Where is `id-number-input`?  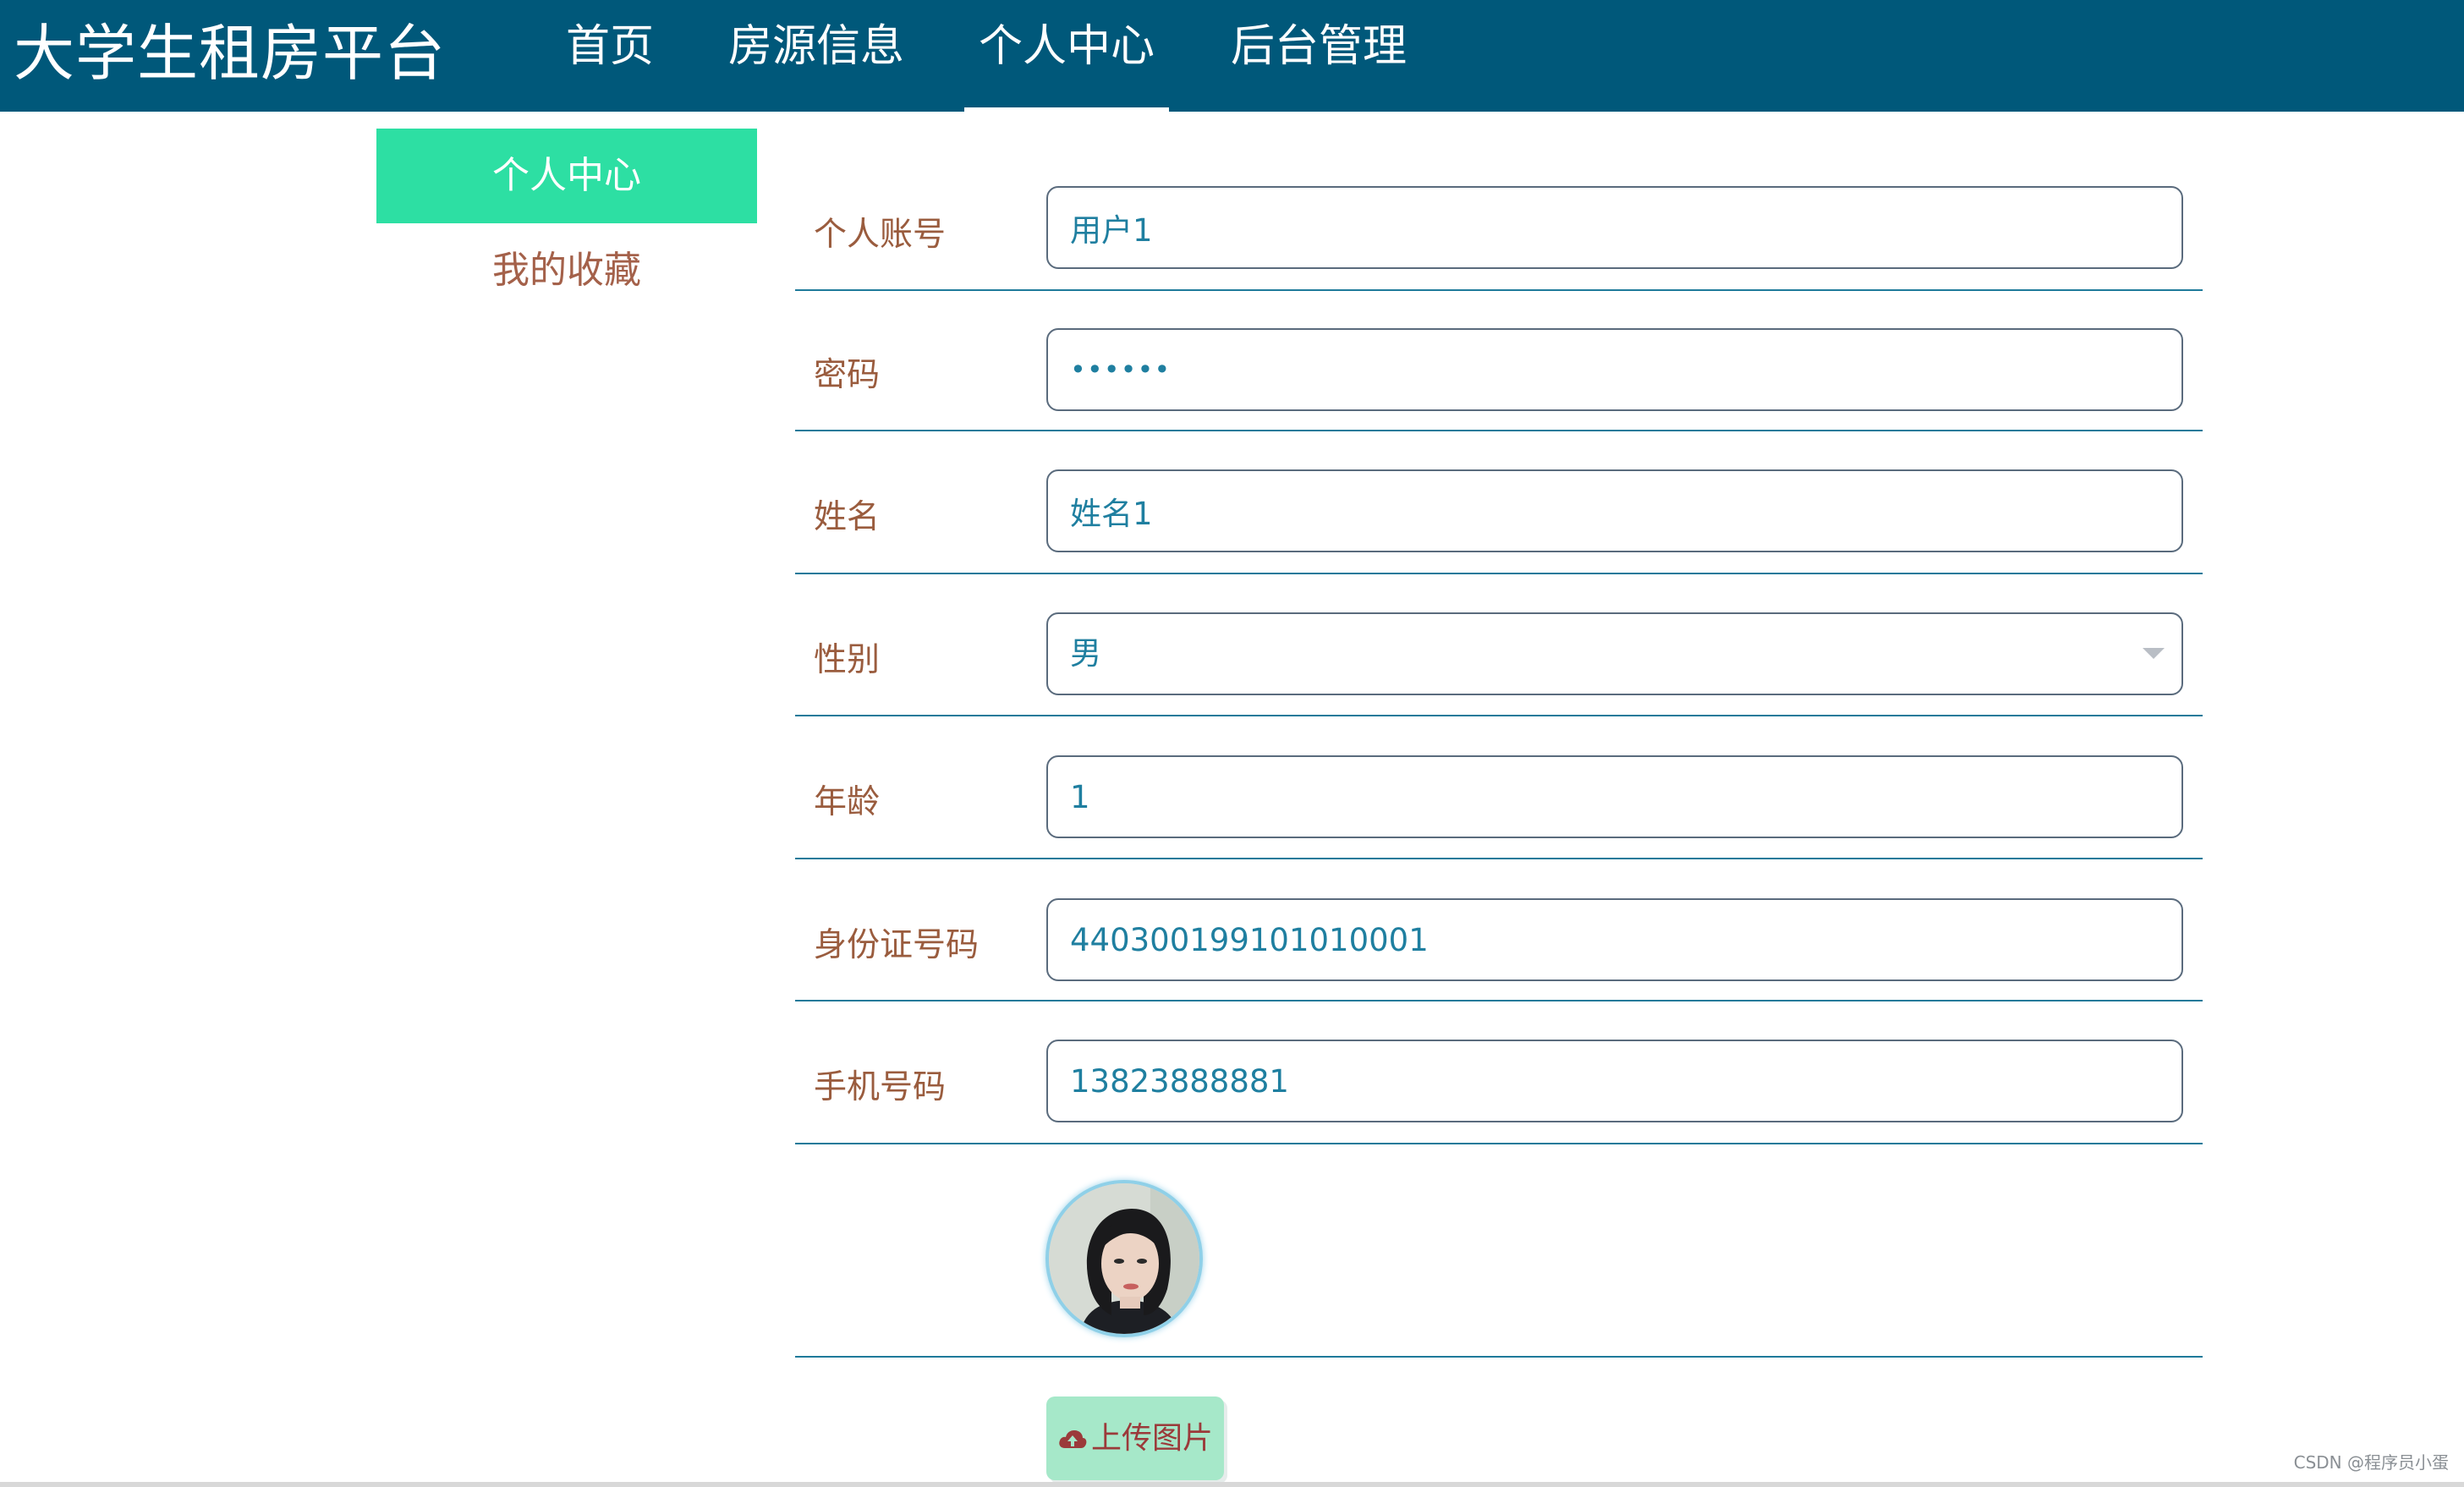 id-number-input is located at coordinates (1614, 939).